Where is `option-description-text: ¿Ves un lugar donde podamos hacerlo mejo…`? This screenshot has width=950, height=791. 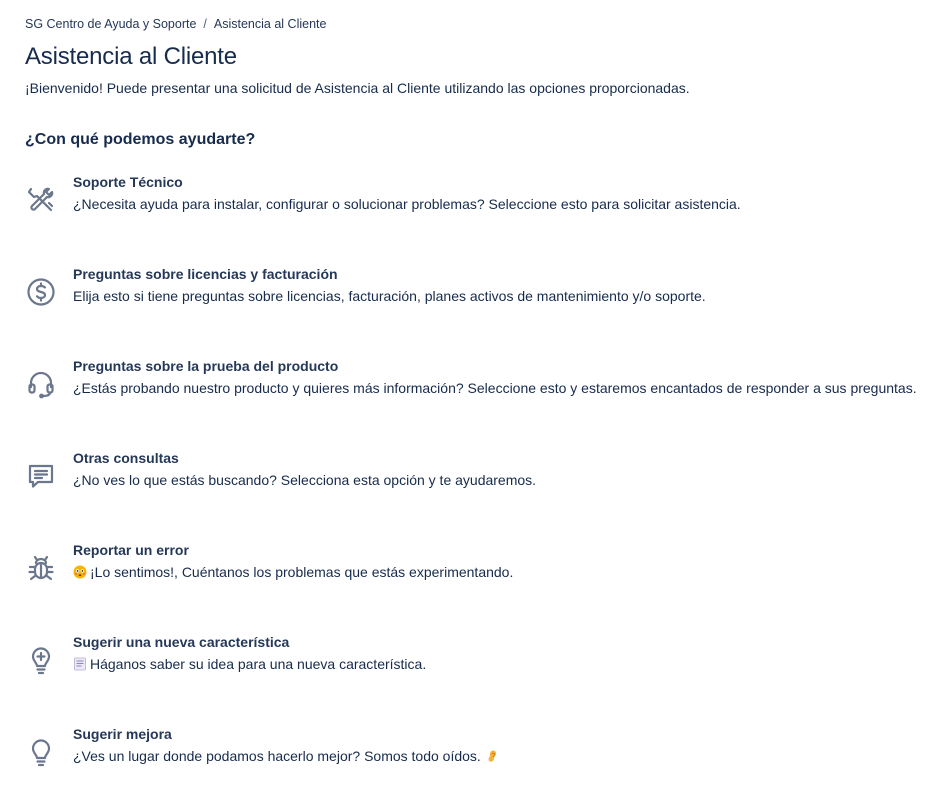
option-description-text: ¿Ves un lugar donde podamos hacerlo mejo… is located at coordinates (277, 756).